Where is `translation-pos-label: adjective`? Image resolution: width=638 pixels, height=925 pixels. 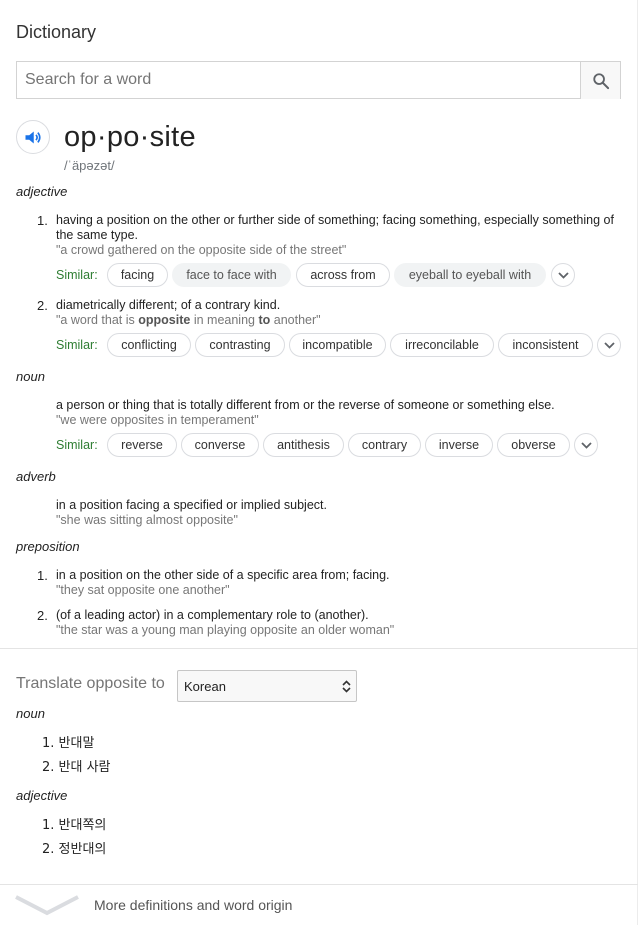 translation-pos-label: adjective is located at coordinates (42, 795).